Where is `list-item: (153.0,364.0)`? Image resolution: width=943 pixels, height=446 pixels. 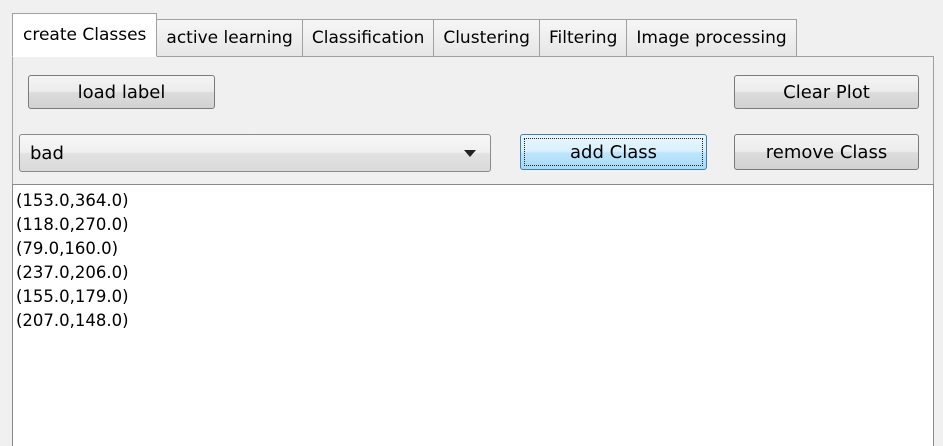
list-item: (153.0,364.0) is located at coordinates (474, 201).